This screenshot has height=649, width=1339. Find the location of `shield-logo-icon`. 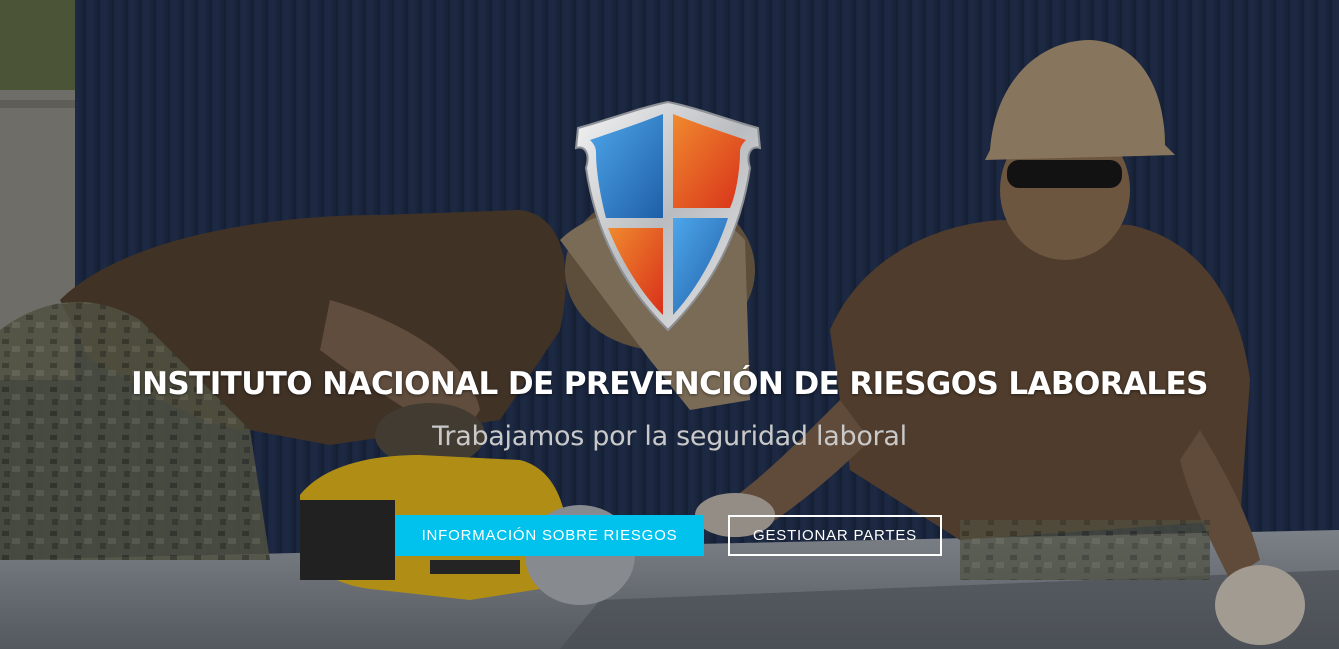

shield-logo-icon is located at coordinates (668, 216).